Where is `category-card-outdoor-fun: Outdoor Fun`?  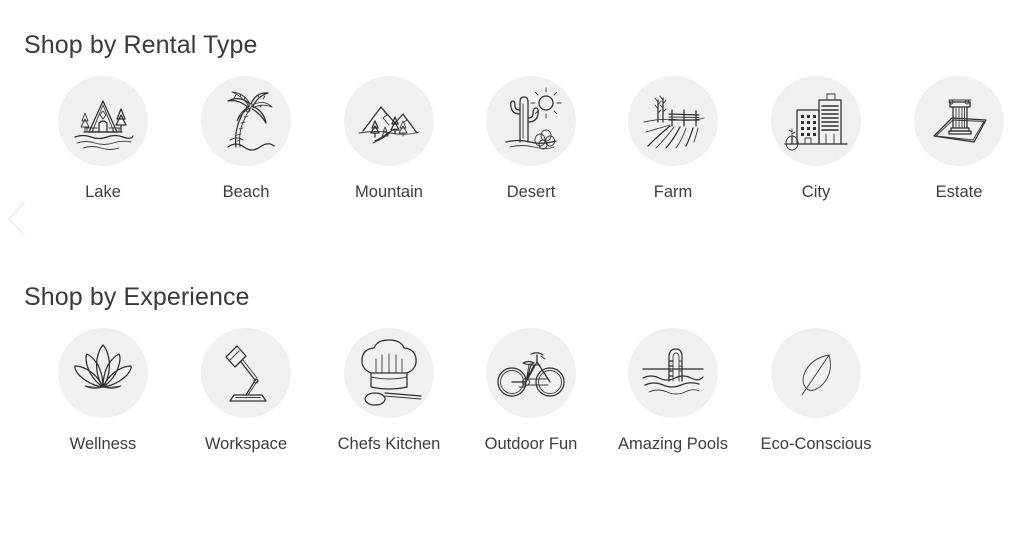
category-card-outdoor-fun: Outdoor Fun is located at coordinates (531, 392).